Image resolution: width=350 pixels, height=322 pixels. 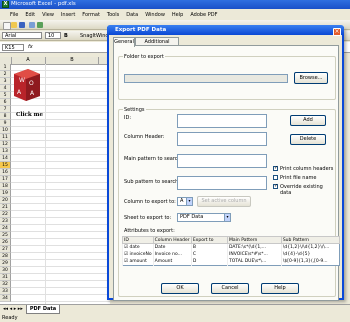 I want to click on th-sub-pattern: Sub Pattern, so click(x=310, y=240).